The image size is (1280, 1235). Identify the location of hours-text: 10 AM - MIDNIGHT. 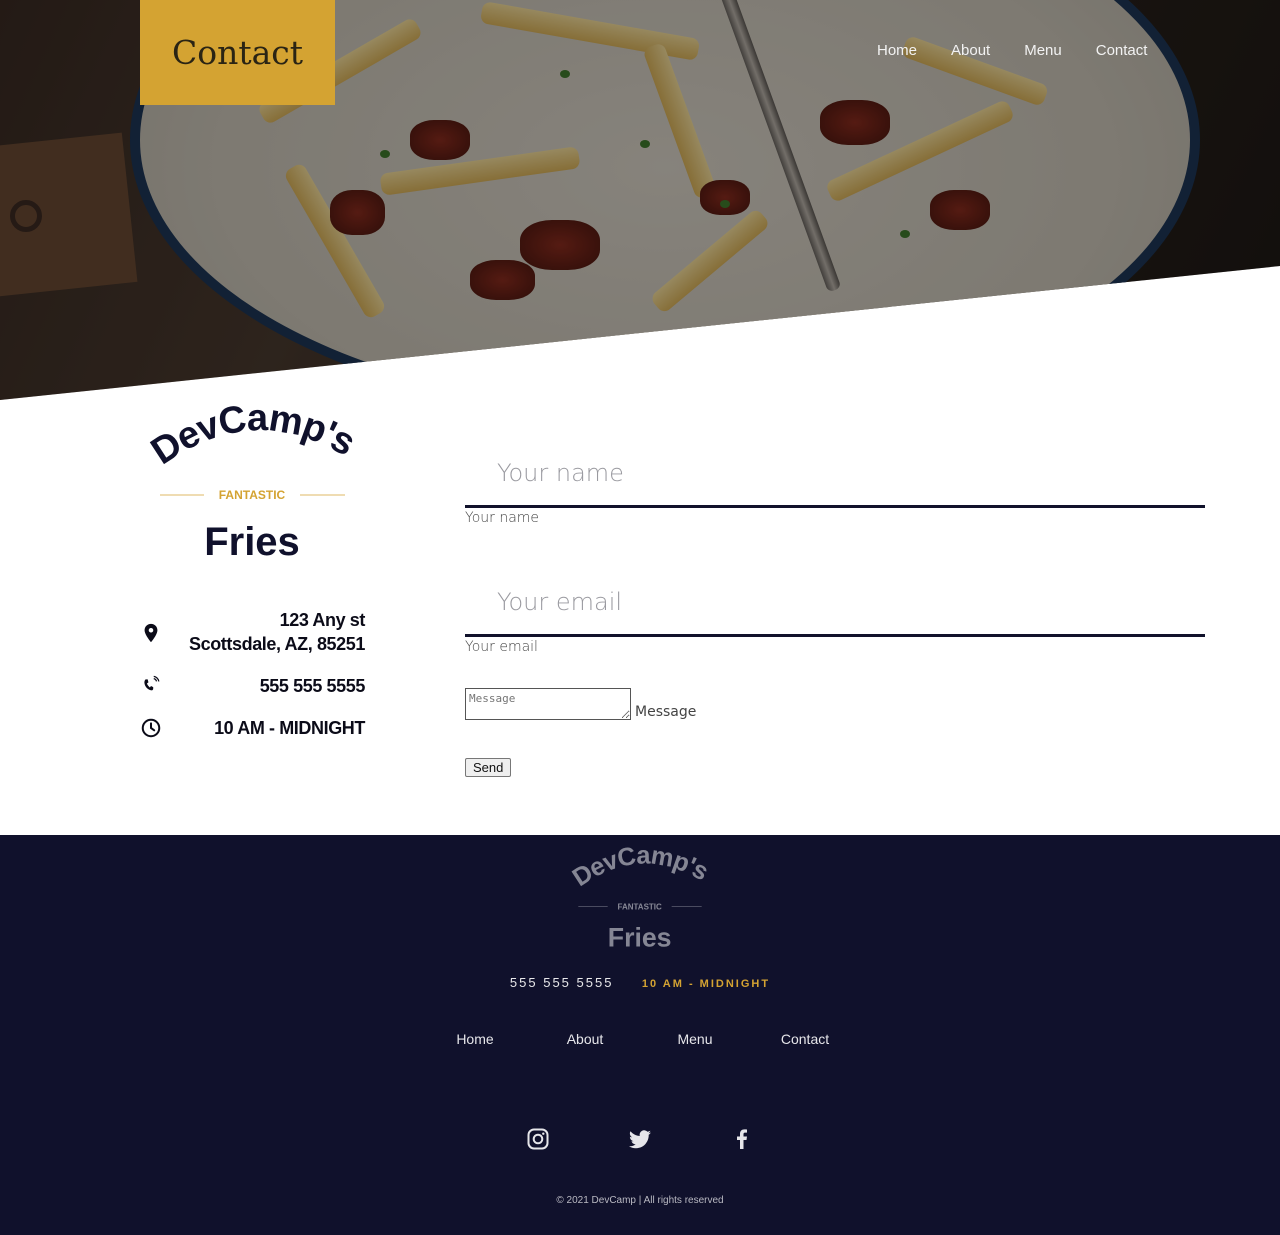
(289, 728).